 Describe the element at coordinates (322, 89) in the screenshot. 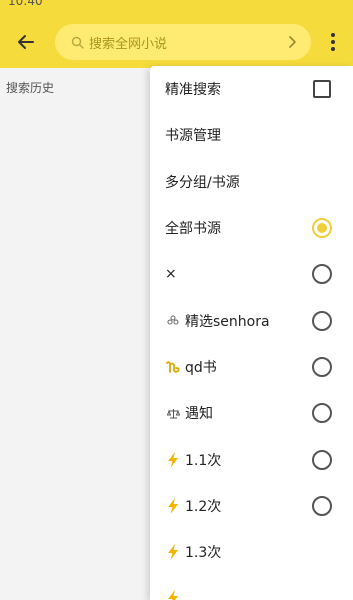

I see `precise-search-checkbox` at that location.